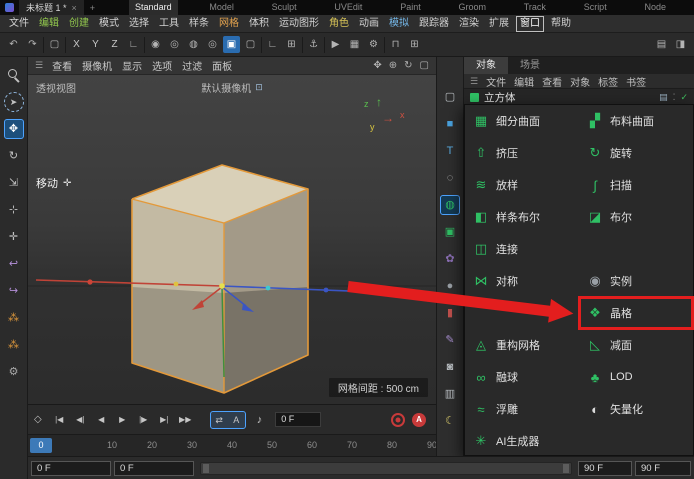 This screenshot has height=479, width=694. Describe the element at coordinates (14, 183) in the screenshot. I see `scale-tool-icon: ⇲` at that location.